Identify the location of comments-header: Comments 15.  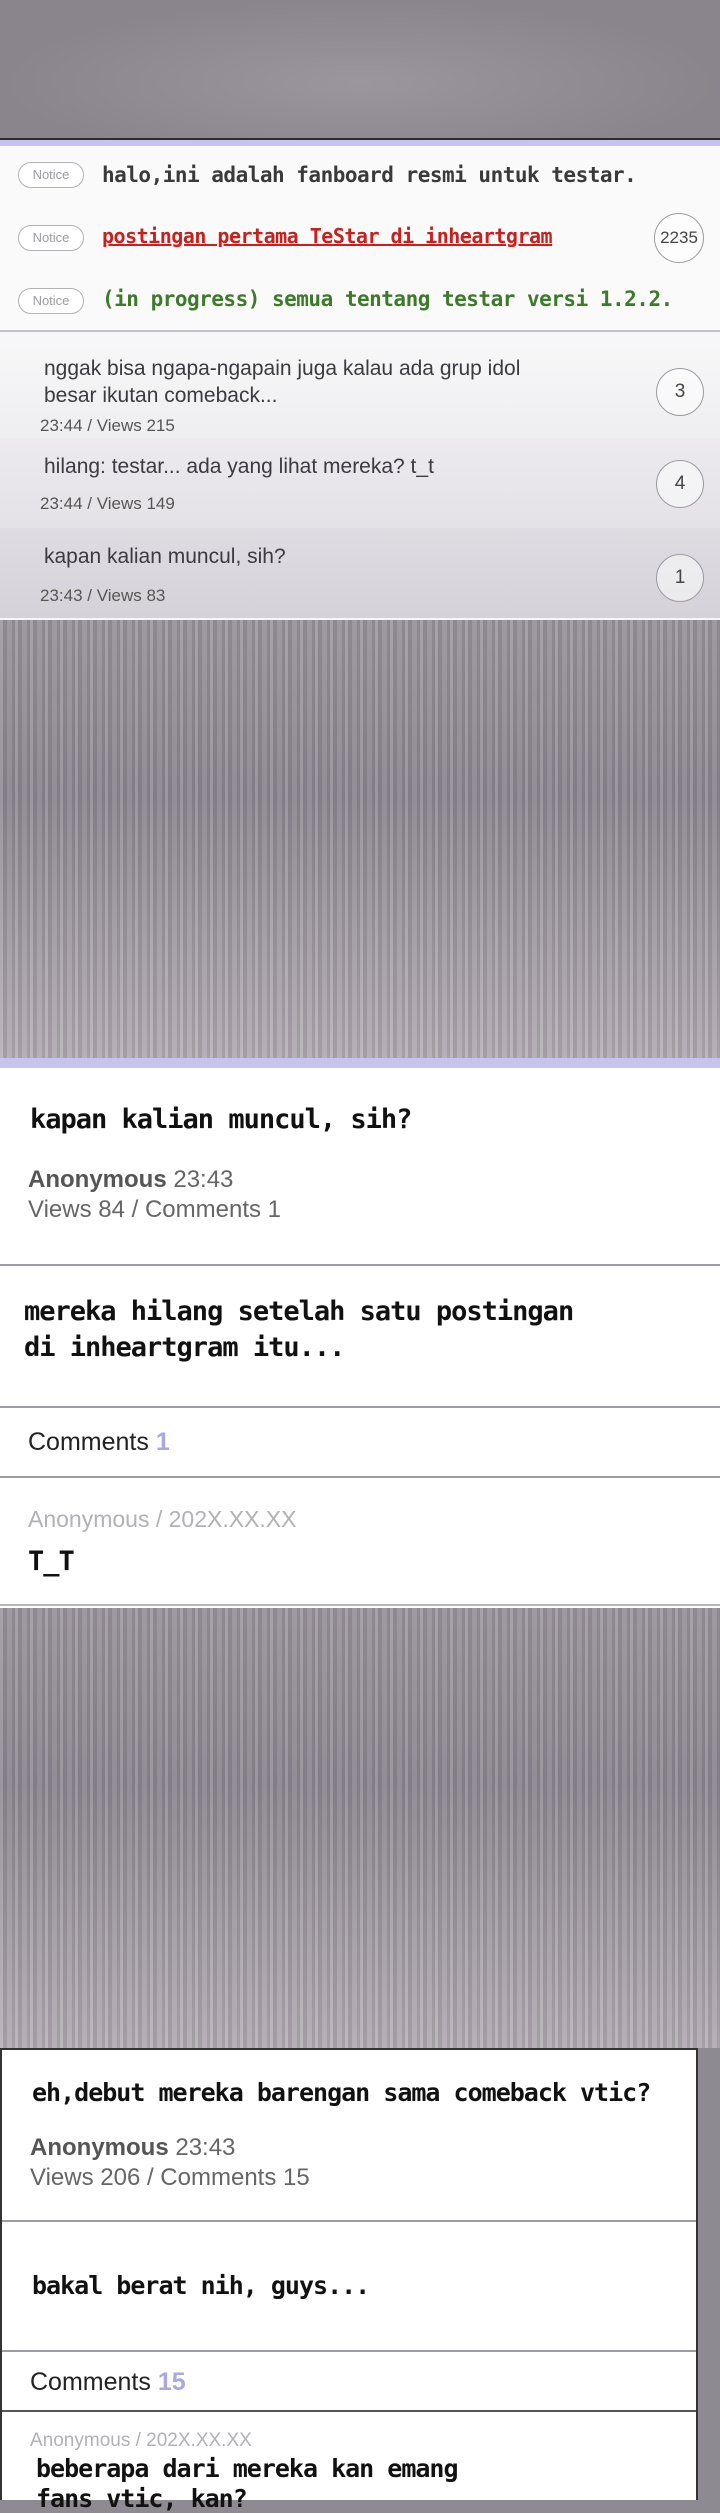
(108, 2382).